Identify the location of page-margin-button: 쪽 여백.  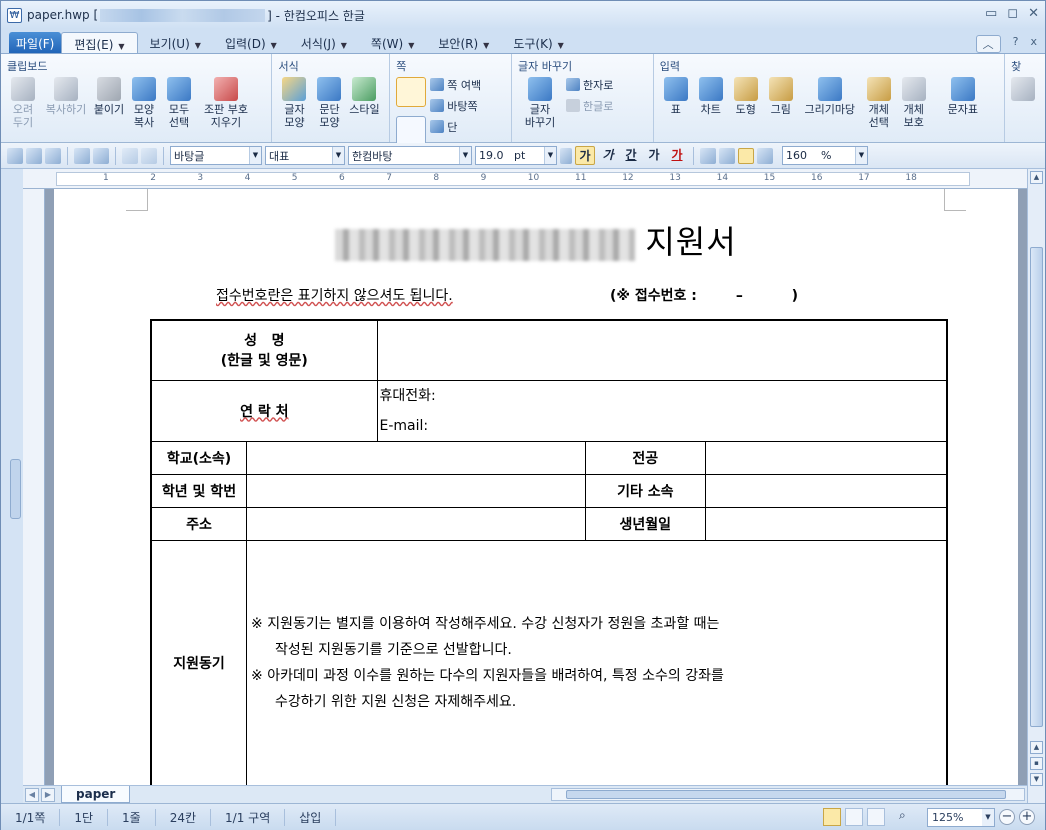
(455, 84).